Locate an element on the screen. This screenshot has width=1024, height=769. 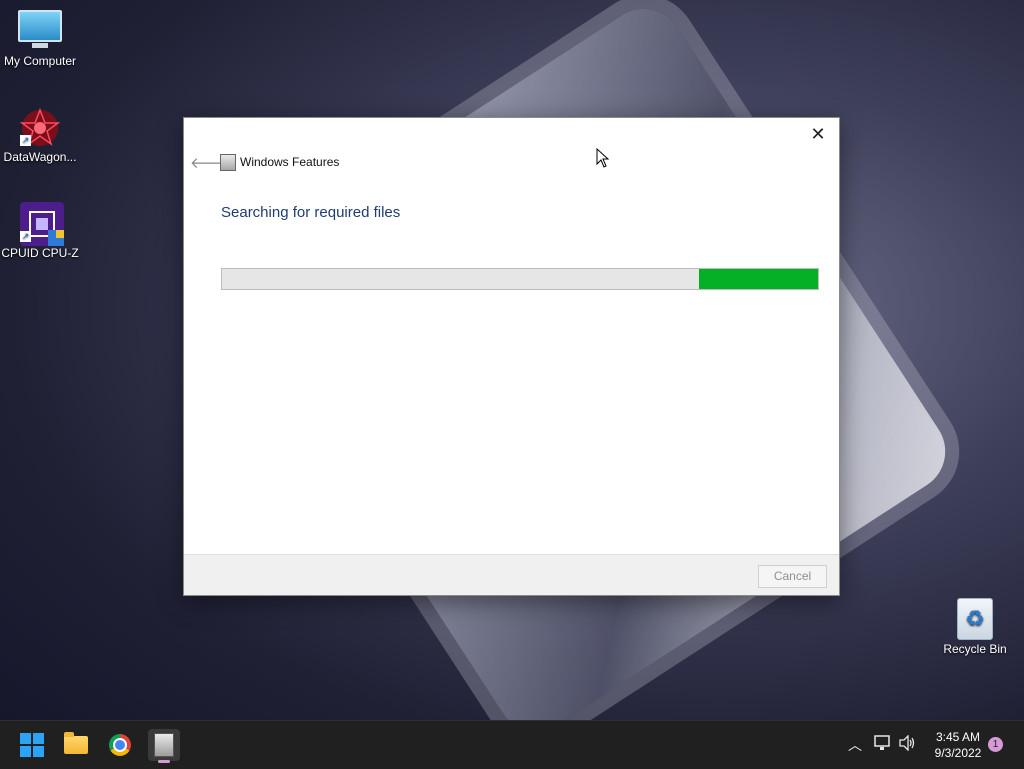
taskbar: ︿ 3:45 AM 9/3/2022 1 is located at coordinates (512, 744).